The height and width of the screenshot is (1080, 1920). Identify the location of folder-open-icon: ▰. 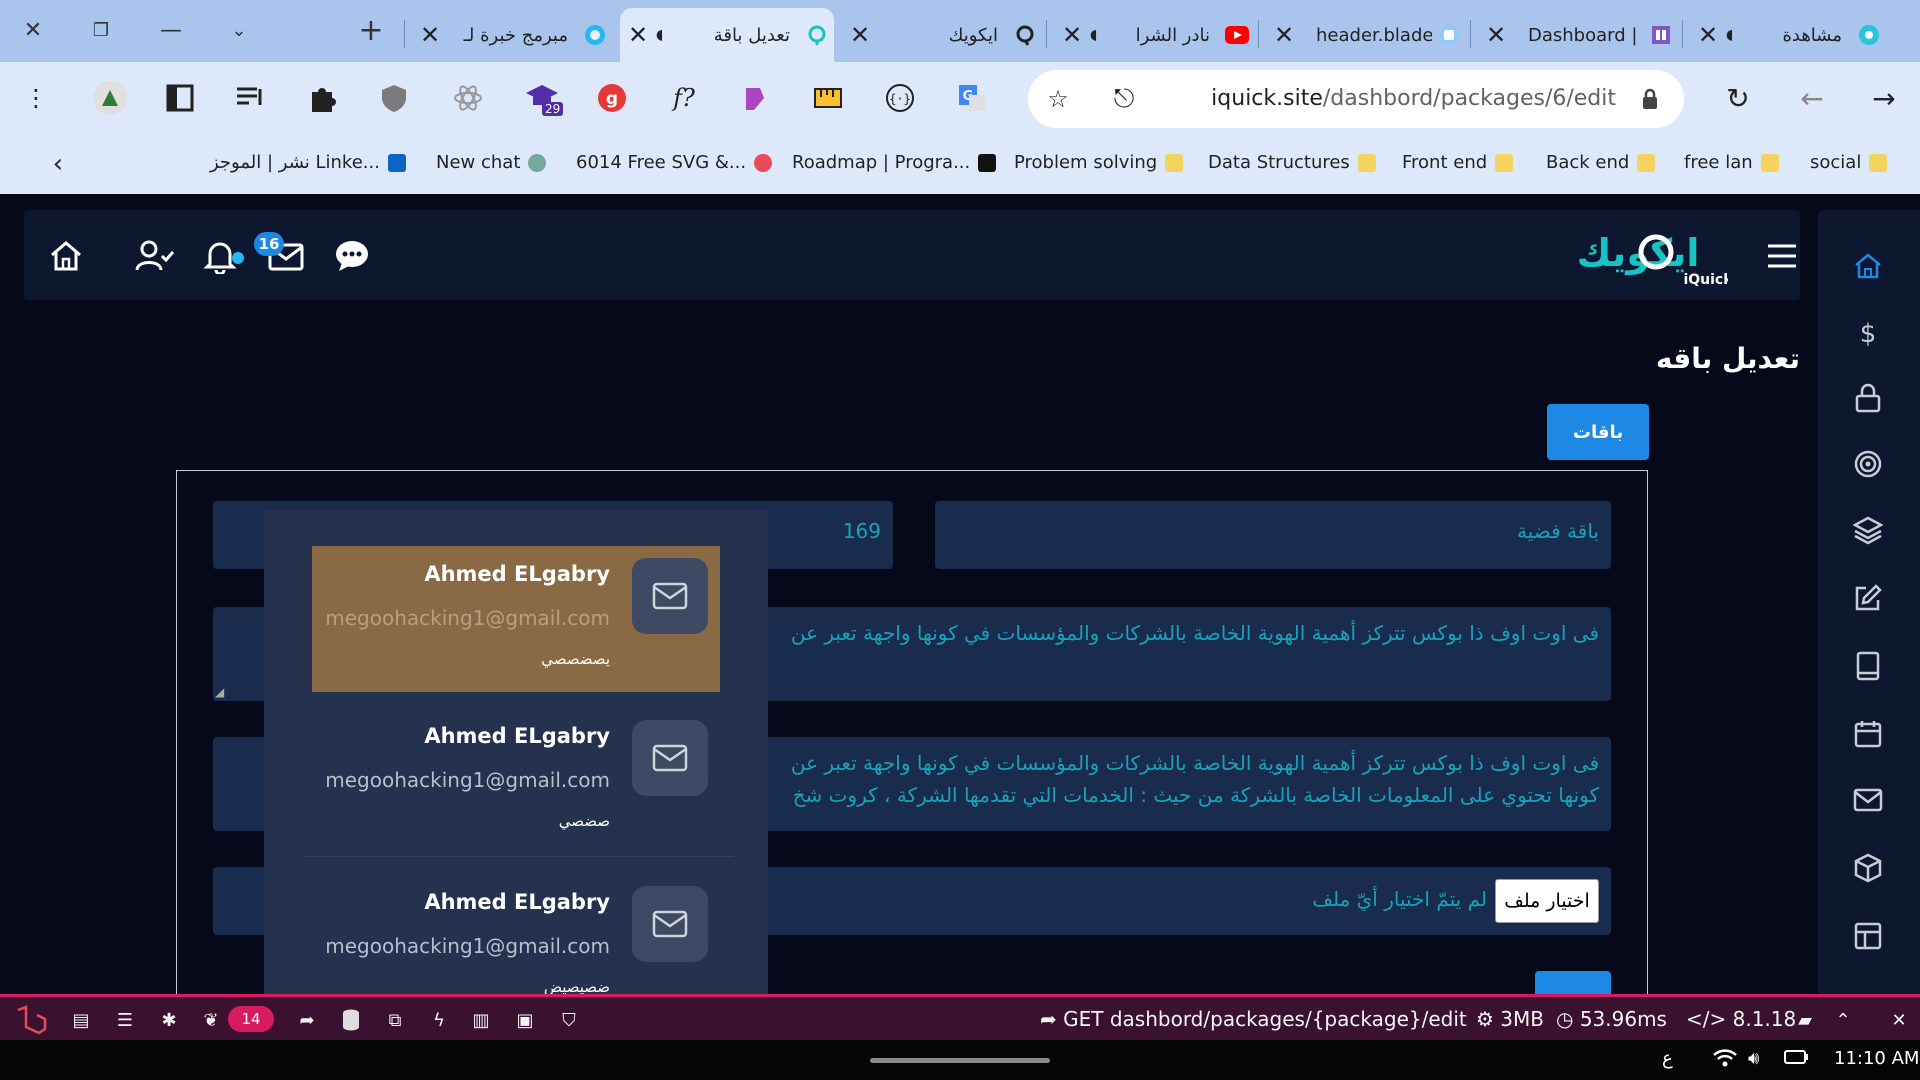
(1805, 1020).